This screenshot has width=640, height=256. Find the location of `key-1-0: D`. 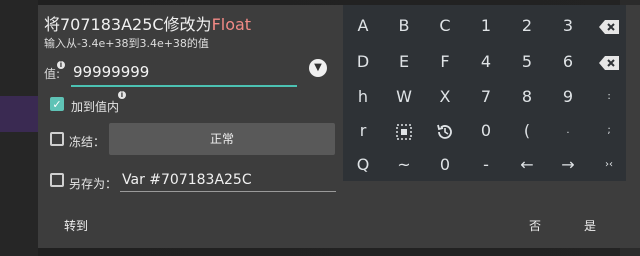

key-1-0: D is located at coordinates (363, 62).